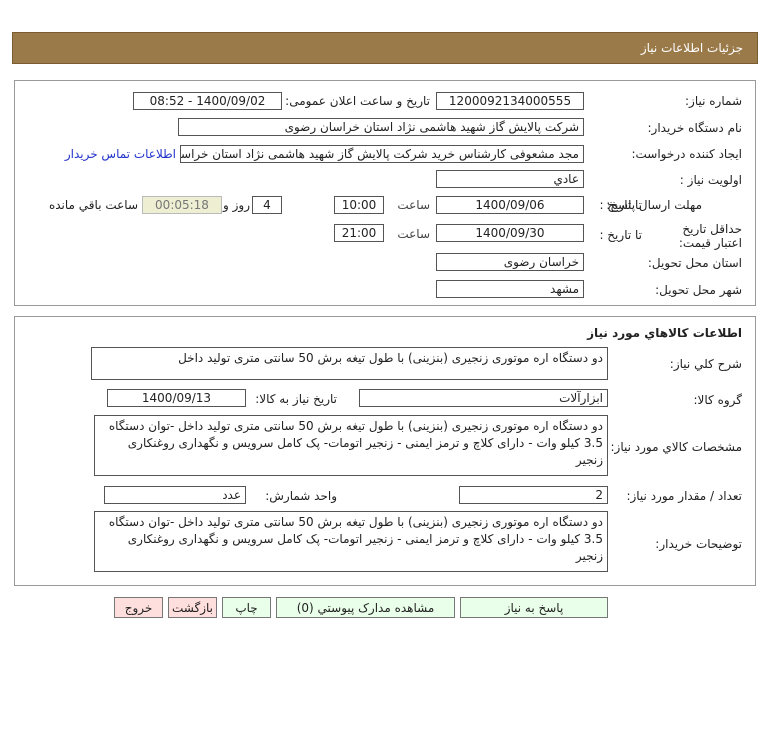 The image size is (770, 745). Describe the element at coordinates (691, 48) in the screenshot. I see `page-title: جزئیات اطلاعات نیاز` at that location.